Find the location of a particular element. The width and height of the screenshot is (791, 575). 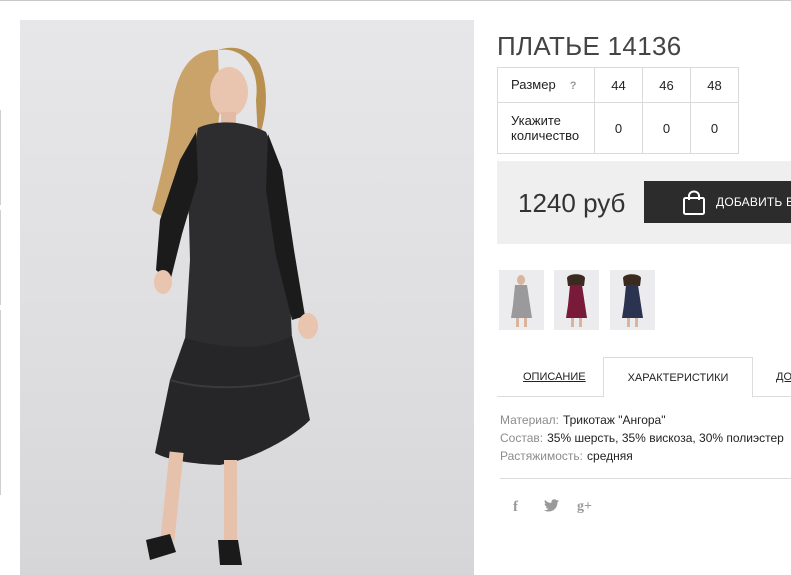

google-plus-icon: g+ is located at coordinates (584, 507).